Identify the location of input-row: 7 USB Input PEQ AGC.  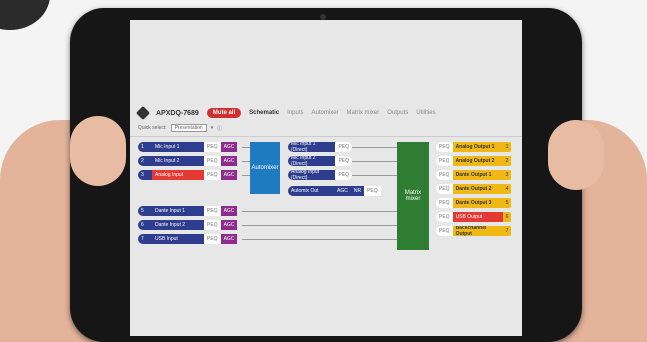
(190, 239).